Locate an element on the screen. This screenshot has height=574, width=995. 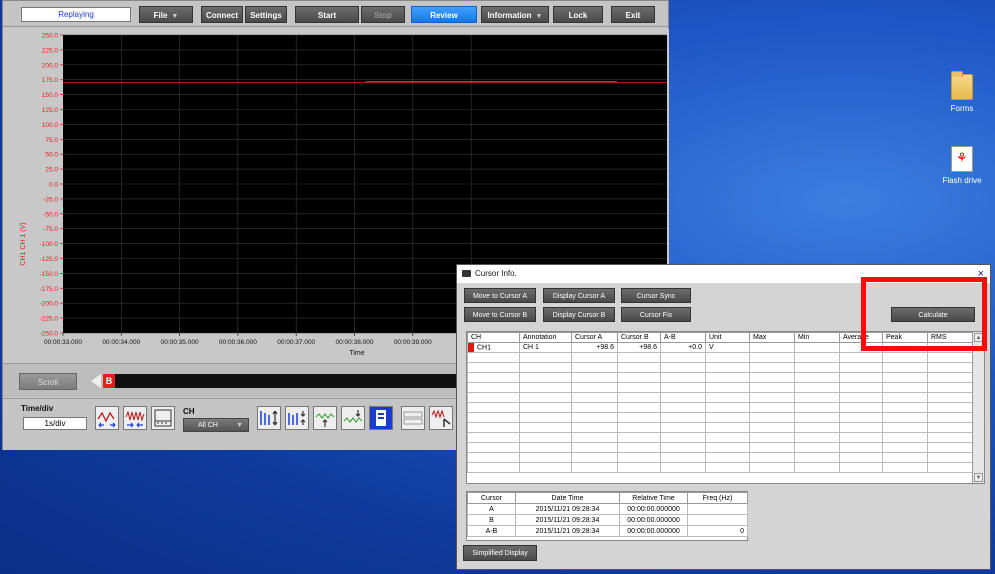
table-cell: V is located at coordinates (727, 347).